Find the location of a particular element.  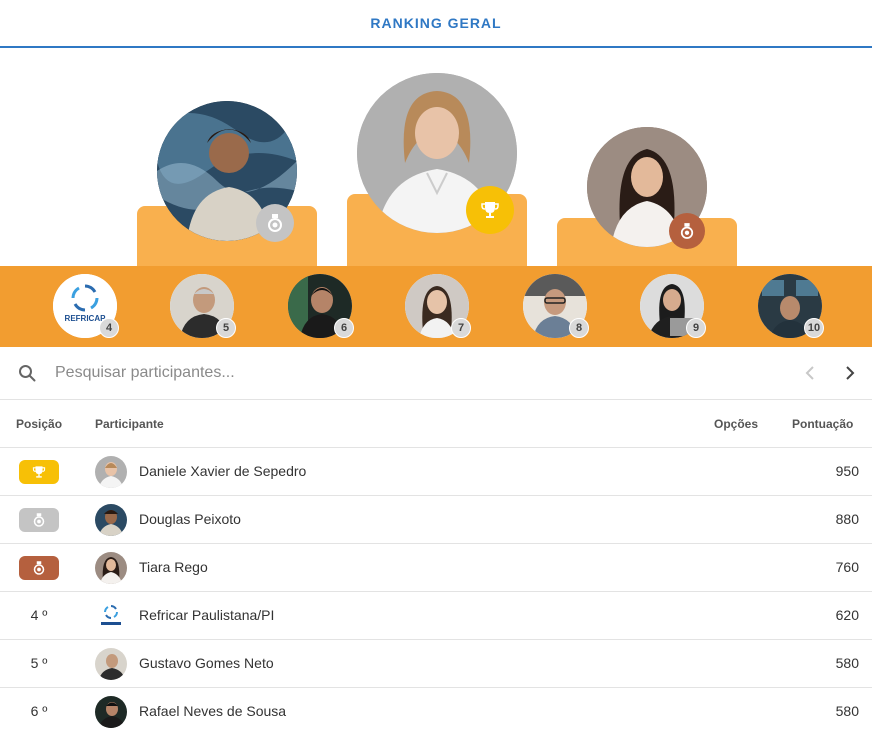

search-input is located at coordinates (355, 373).